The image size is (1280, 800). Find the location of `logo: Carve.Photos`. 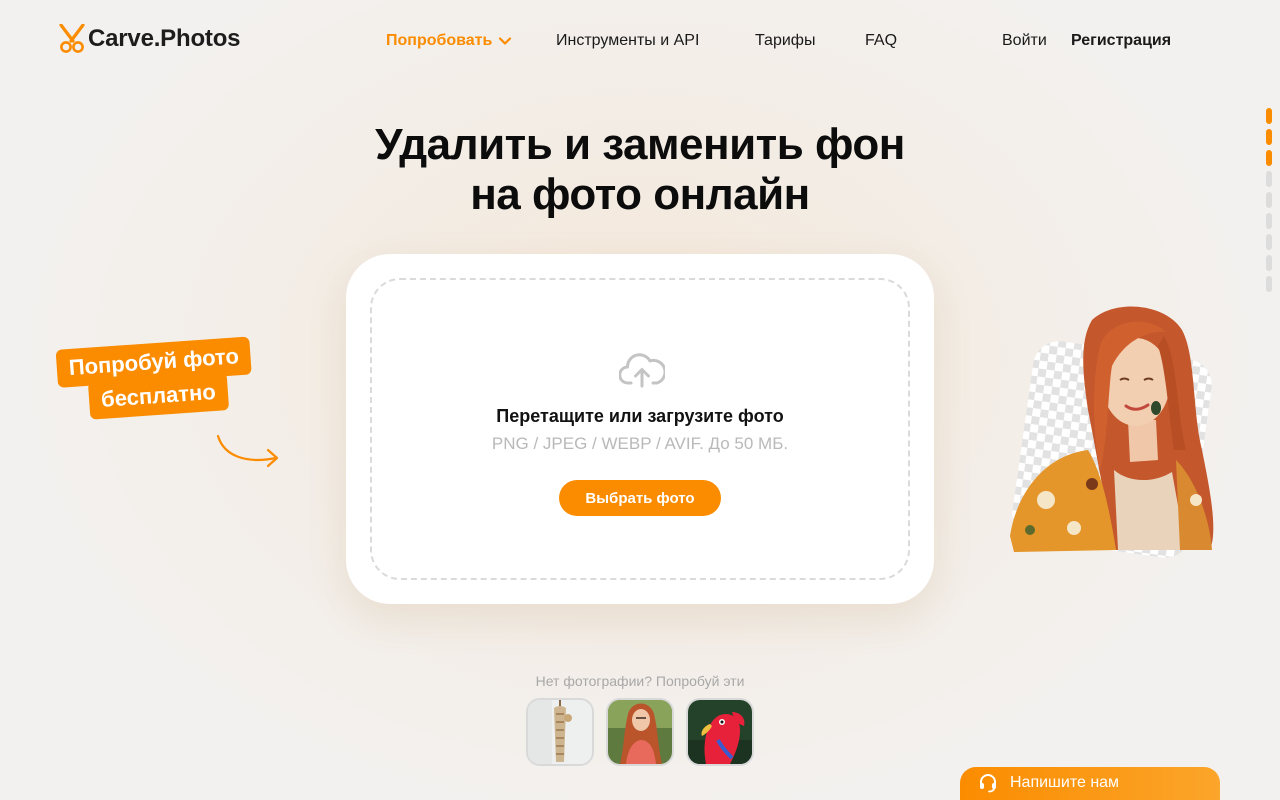

logo: Carve.Photos is located at coordinates (149, 39).